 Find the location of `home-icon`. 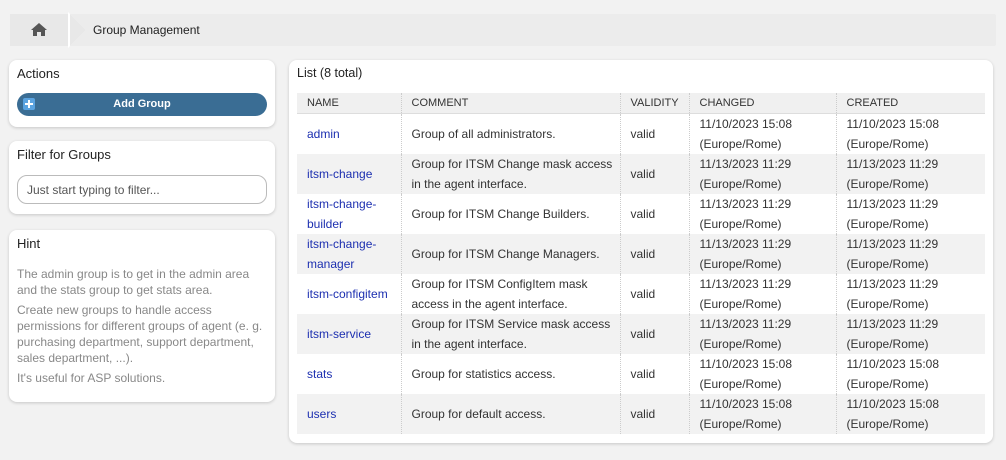

home-icon is located at coordinates (39, 29).